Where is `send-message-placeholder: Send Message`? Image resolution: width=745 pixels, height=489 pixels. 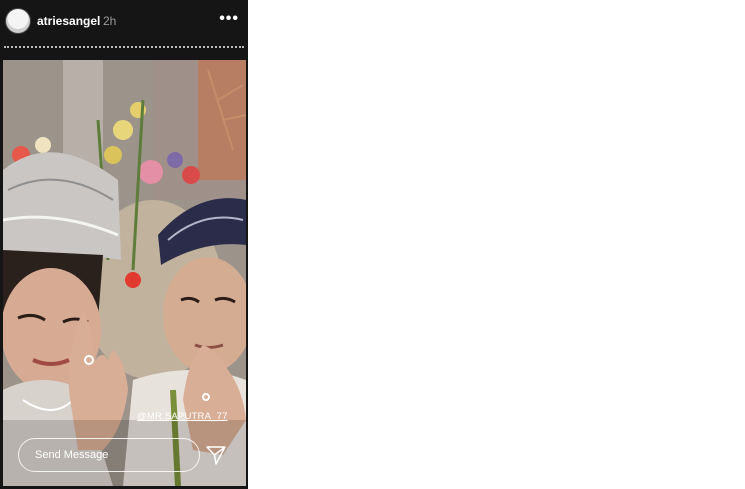 send-message-placeholder: Send Message is located at coordinates (72, 455).